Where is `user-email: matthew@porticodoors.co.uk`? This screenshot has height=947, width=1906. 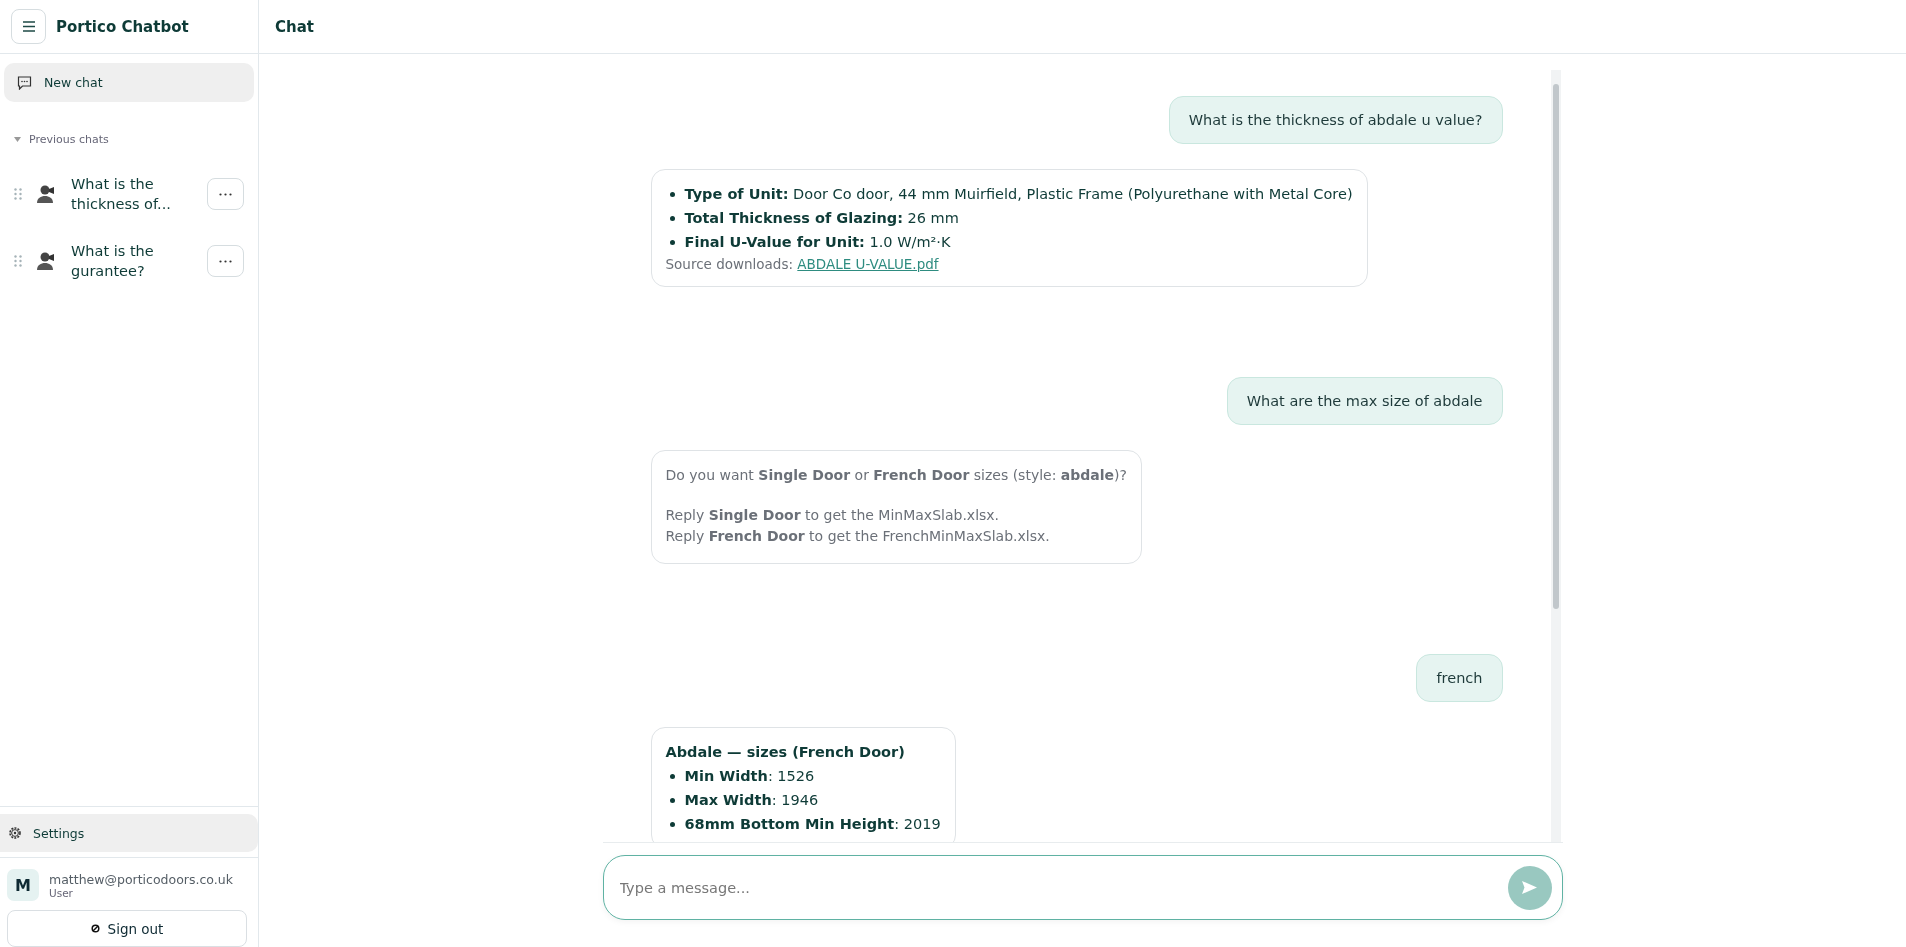 user-email: matthew@porticodoors.co.uk is located at coordinates (141, 879).